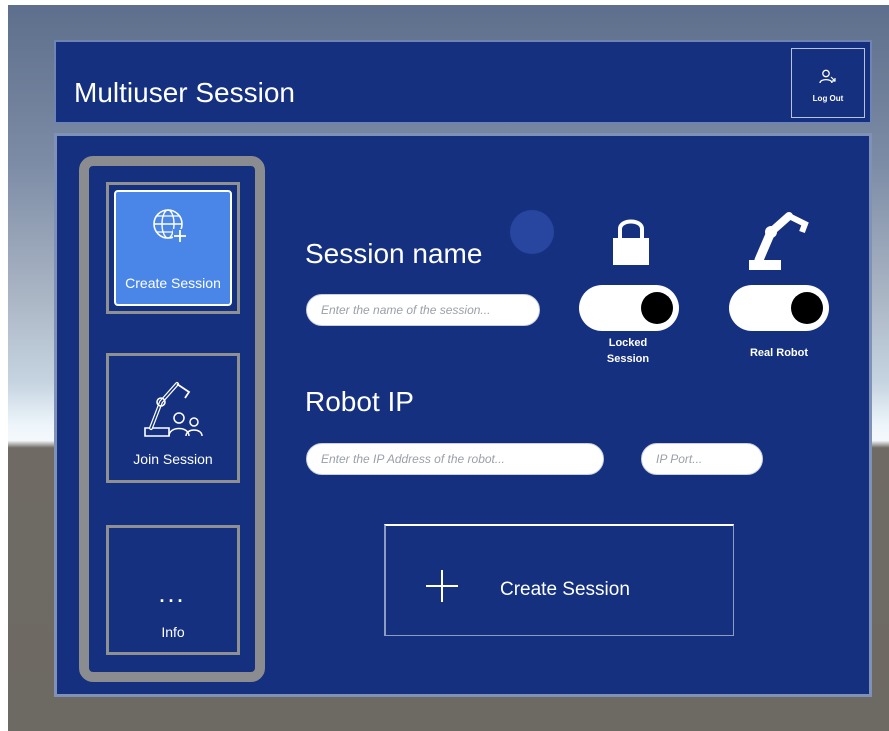  What do you see at coordinates (173, 248) in the screenshot?
I see `sidebar-item-create-session: Create Session` at bounding box center [173, 248].